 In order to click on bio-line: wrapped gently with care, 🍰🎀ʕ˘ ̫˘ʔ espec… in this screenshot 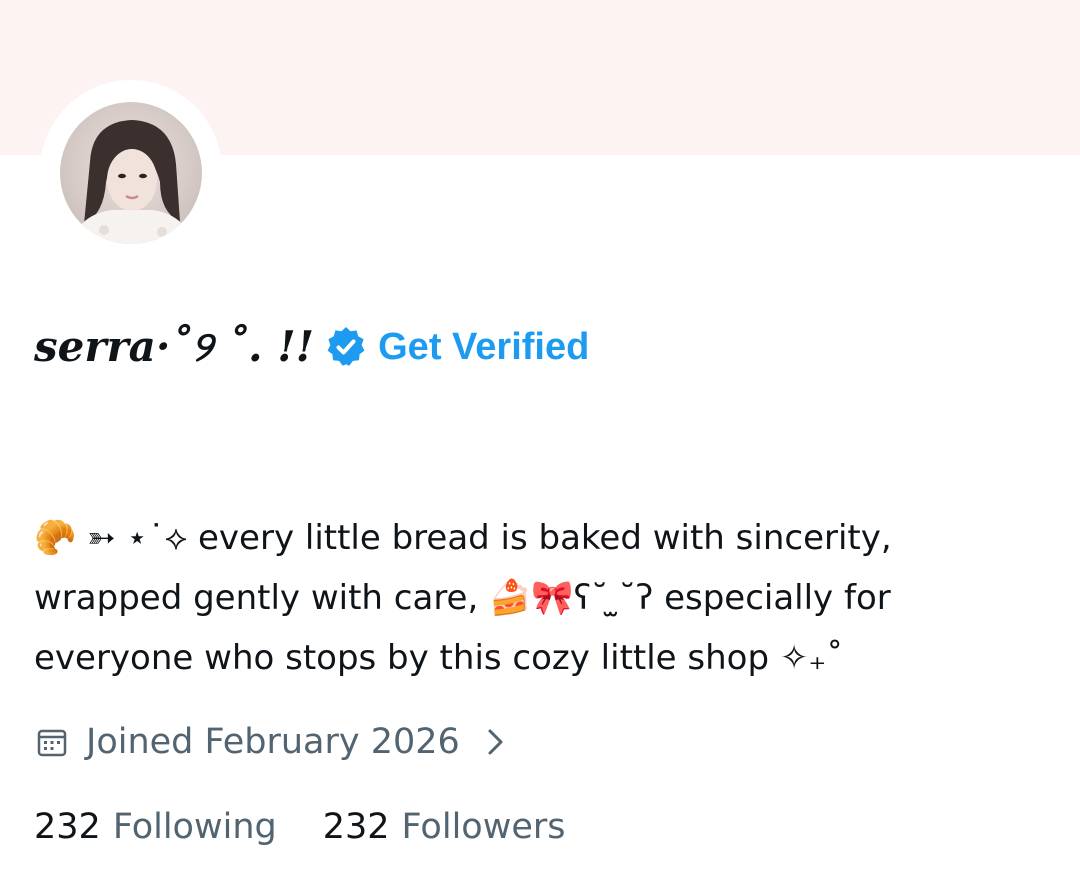, I will do `click(462, 598)`.